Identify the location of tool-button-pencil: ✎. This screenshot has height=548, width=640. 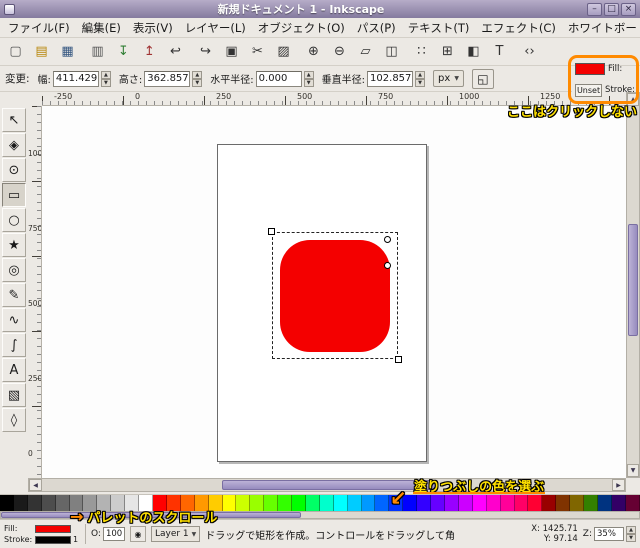
(14, 295).